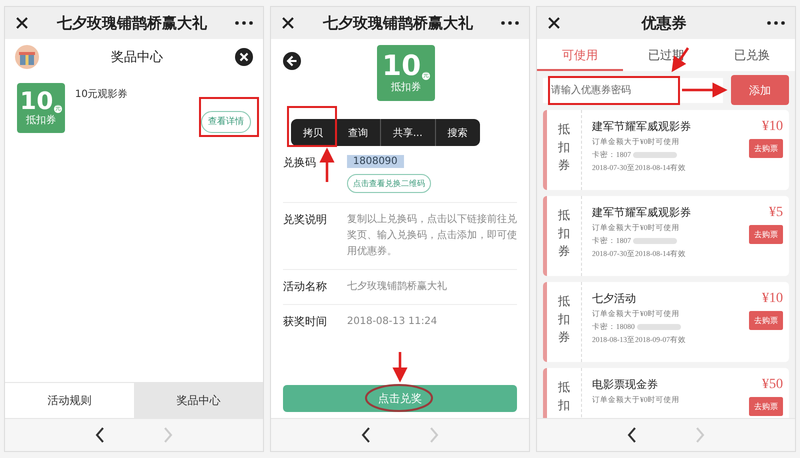 This screenshot has height=458, width=800. Describe the element at coordinates (432, 235) in the screenshot. I see `field-value: 复制以上兑换码，点击以下链接前往兑奖页、输入兑换码，点击添加，即可使用优惠券。` at that location.